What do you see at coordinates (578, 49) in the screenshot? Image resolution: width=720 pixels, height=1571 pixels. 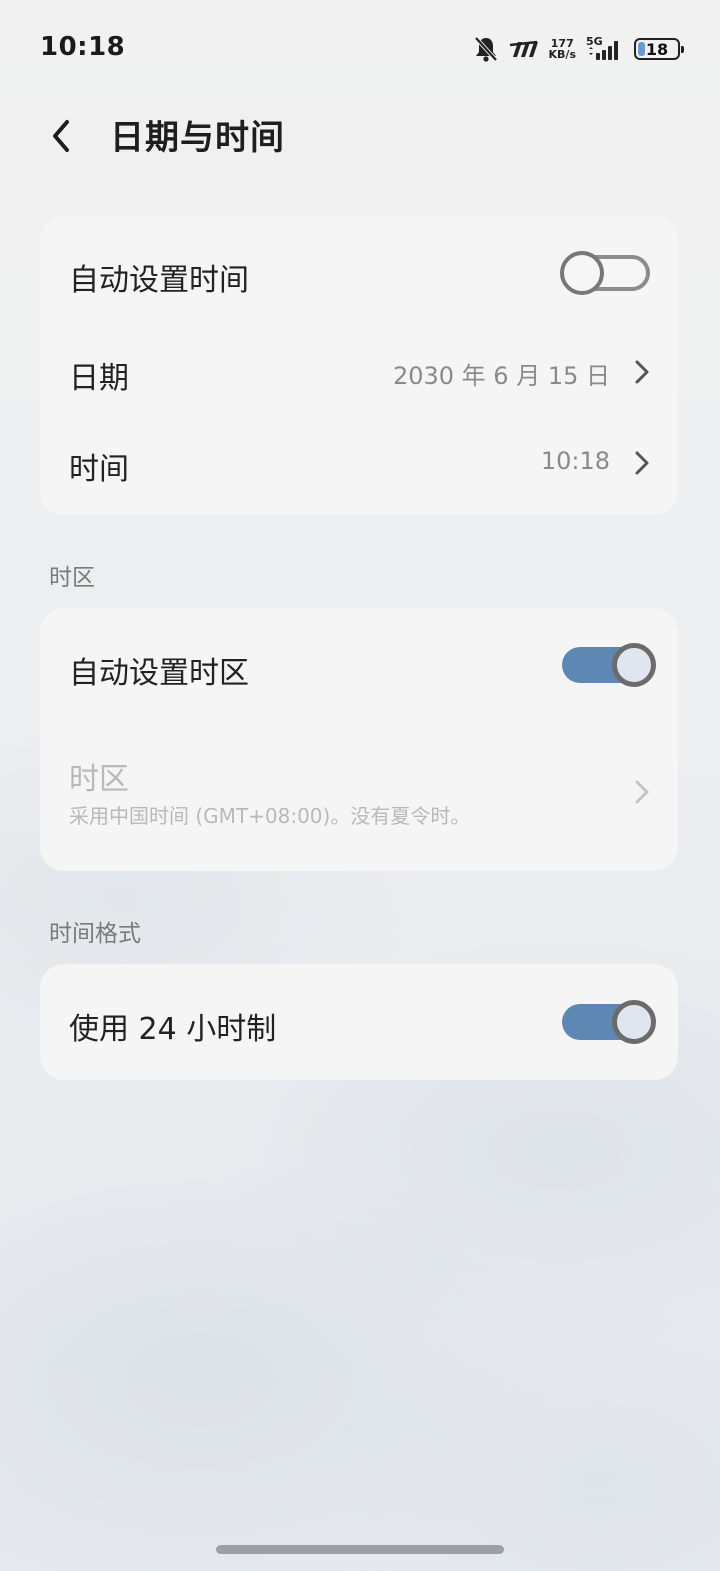 I see `status-icons: 177 KB/s 5G 18` at bounding box center [578, 49].